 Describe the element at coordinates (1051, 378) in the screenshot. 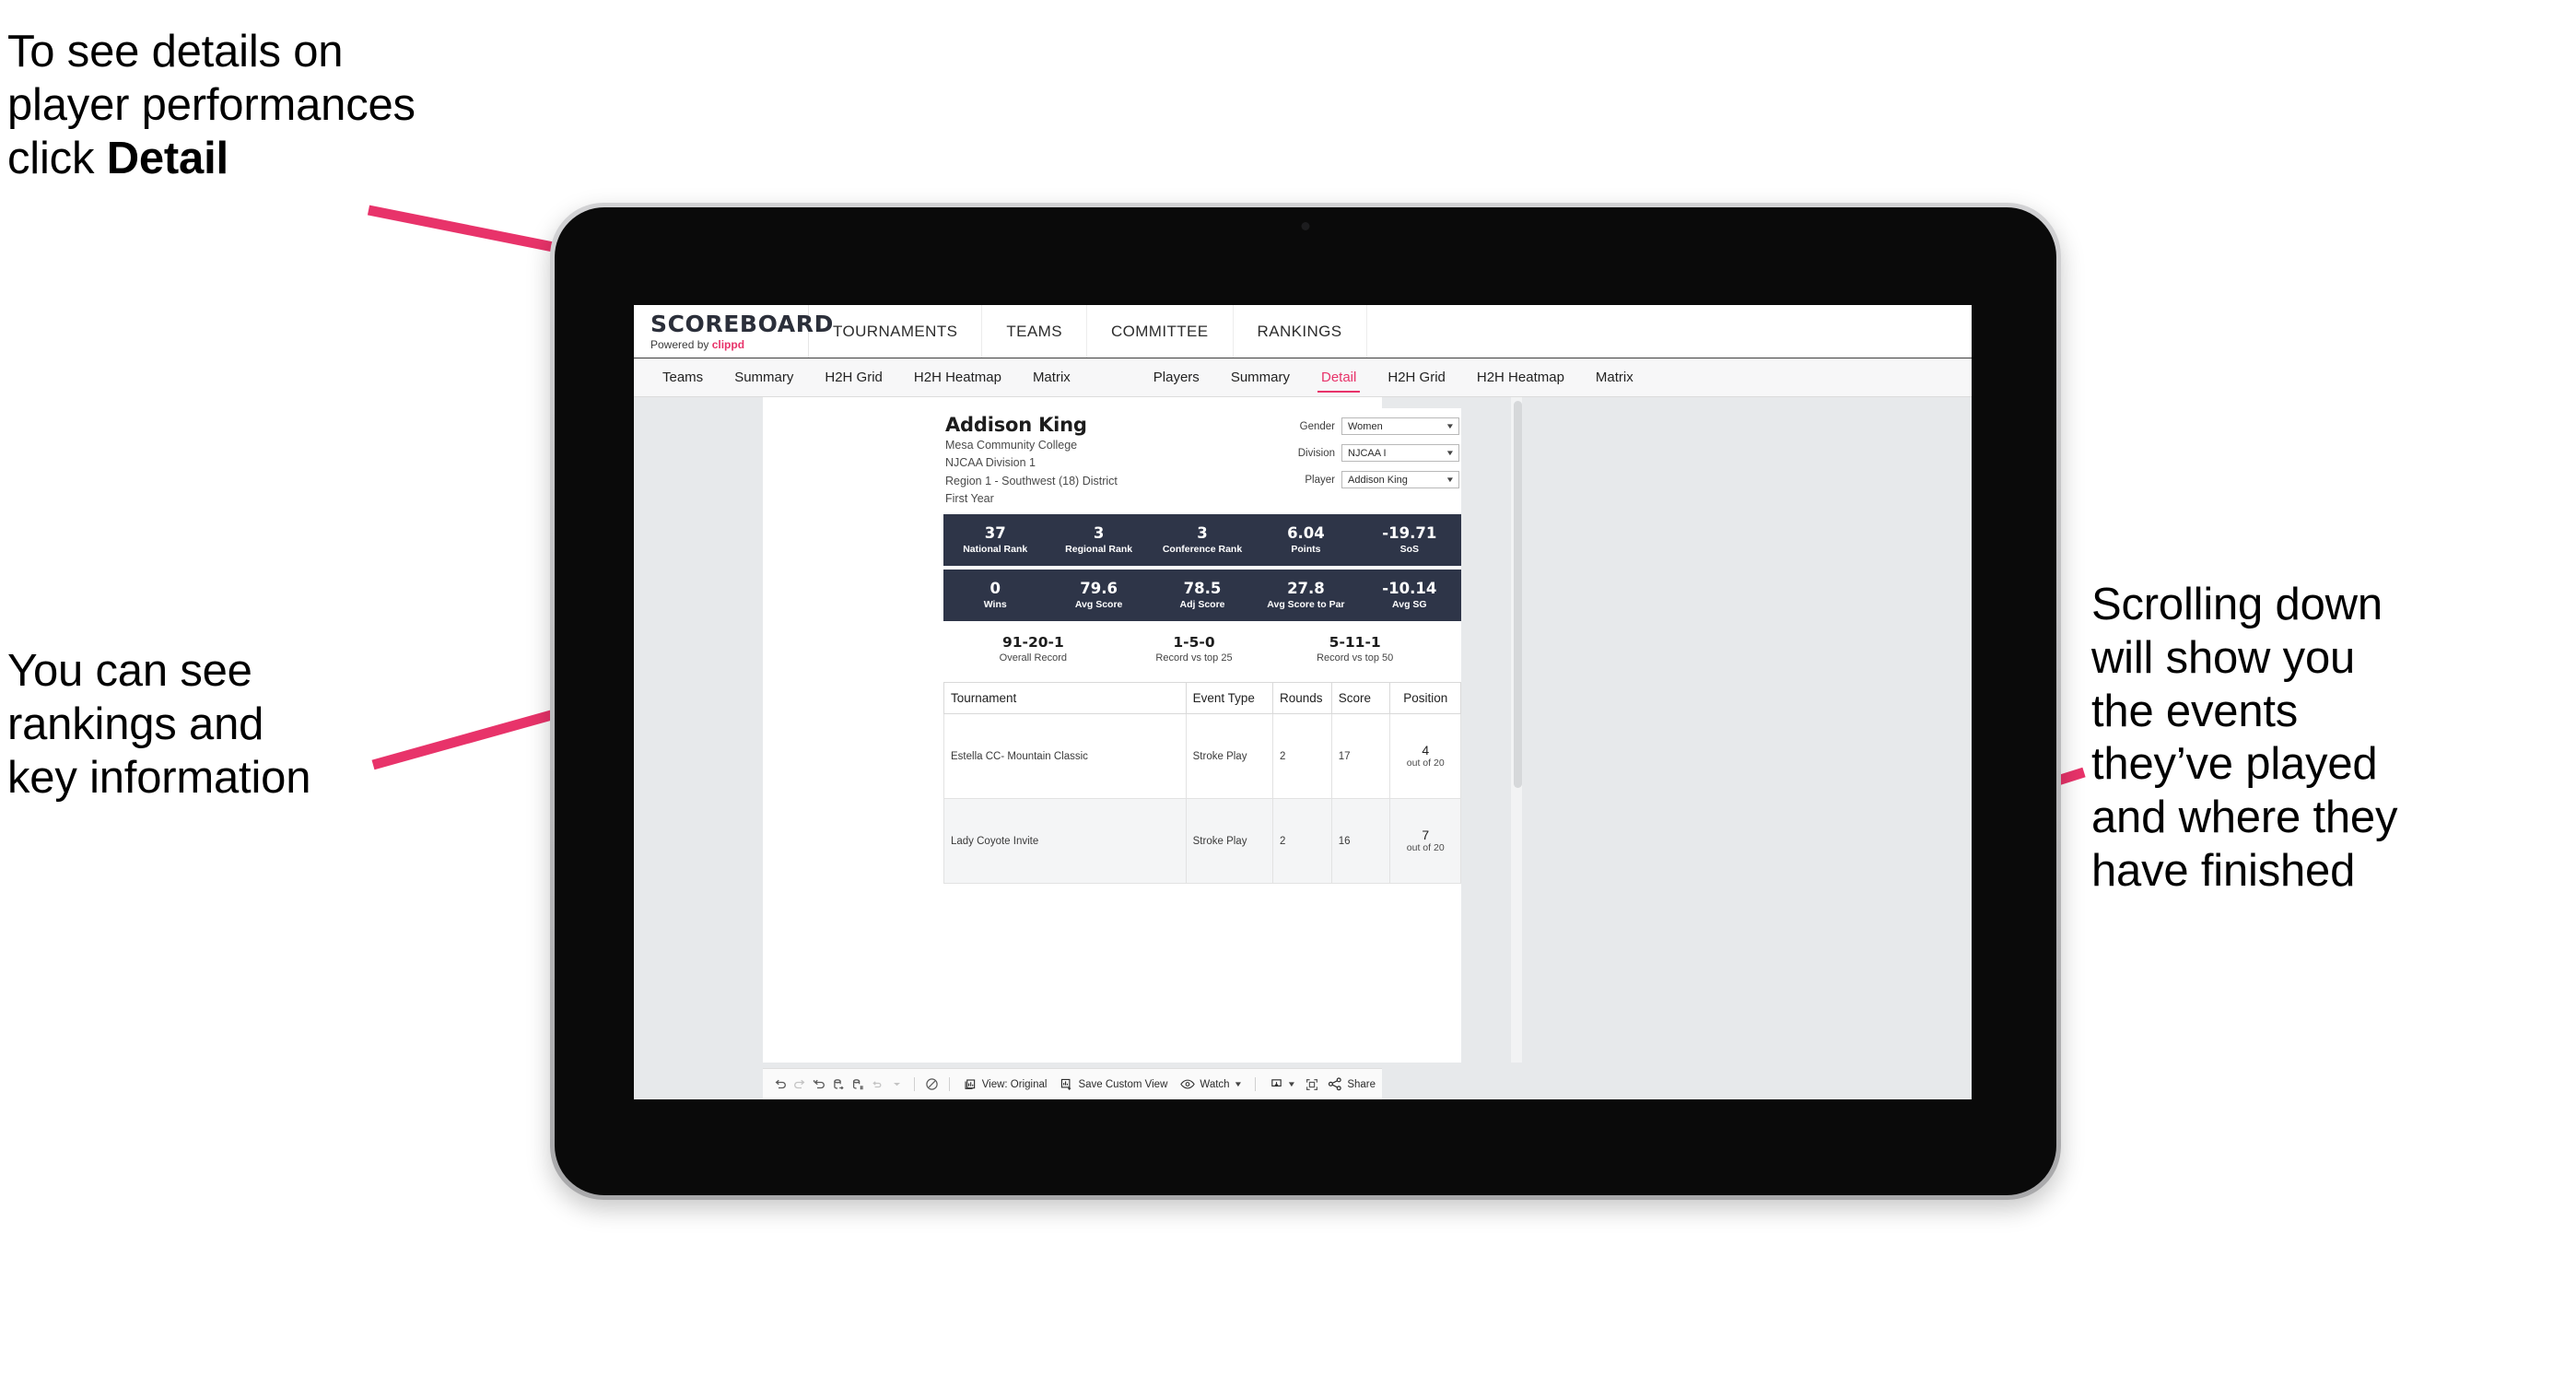

I see `tab-teams-matrix: Matrix` at that location.